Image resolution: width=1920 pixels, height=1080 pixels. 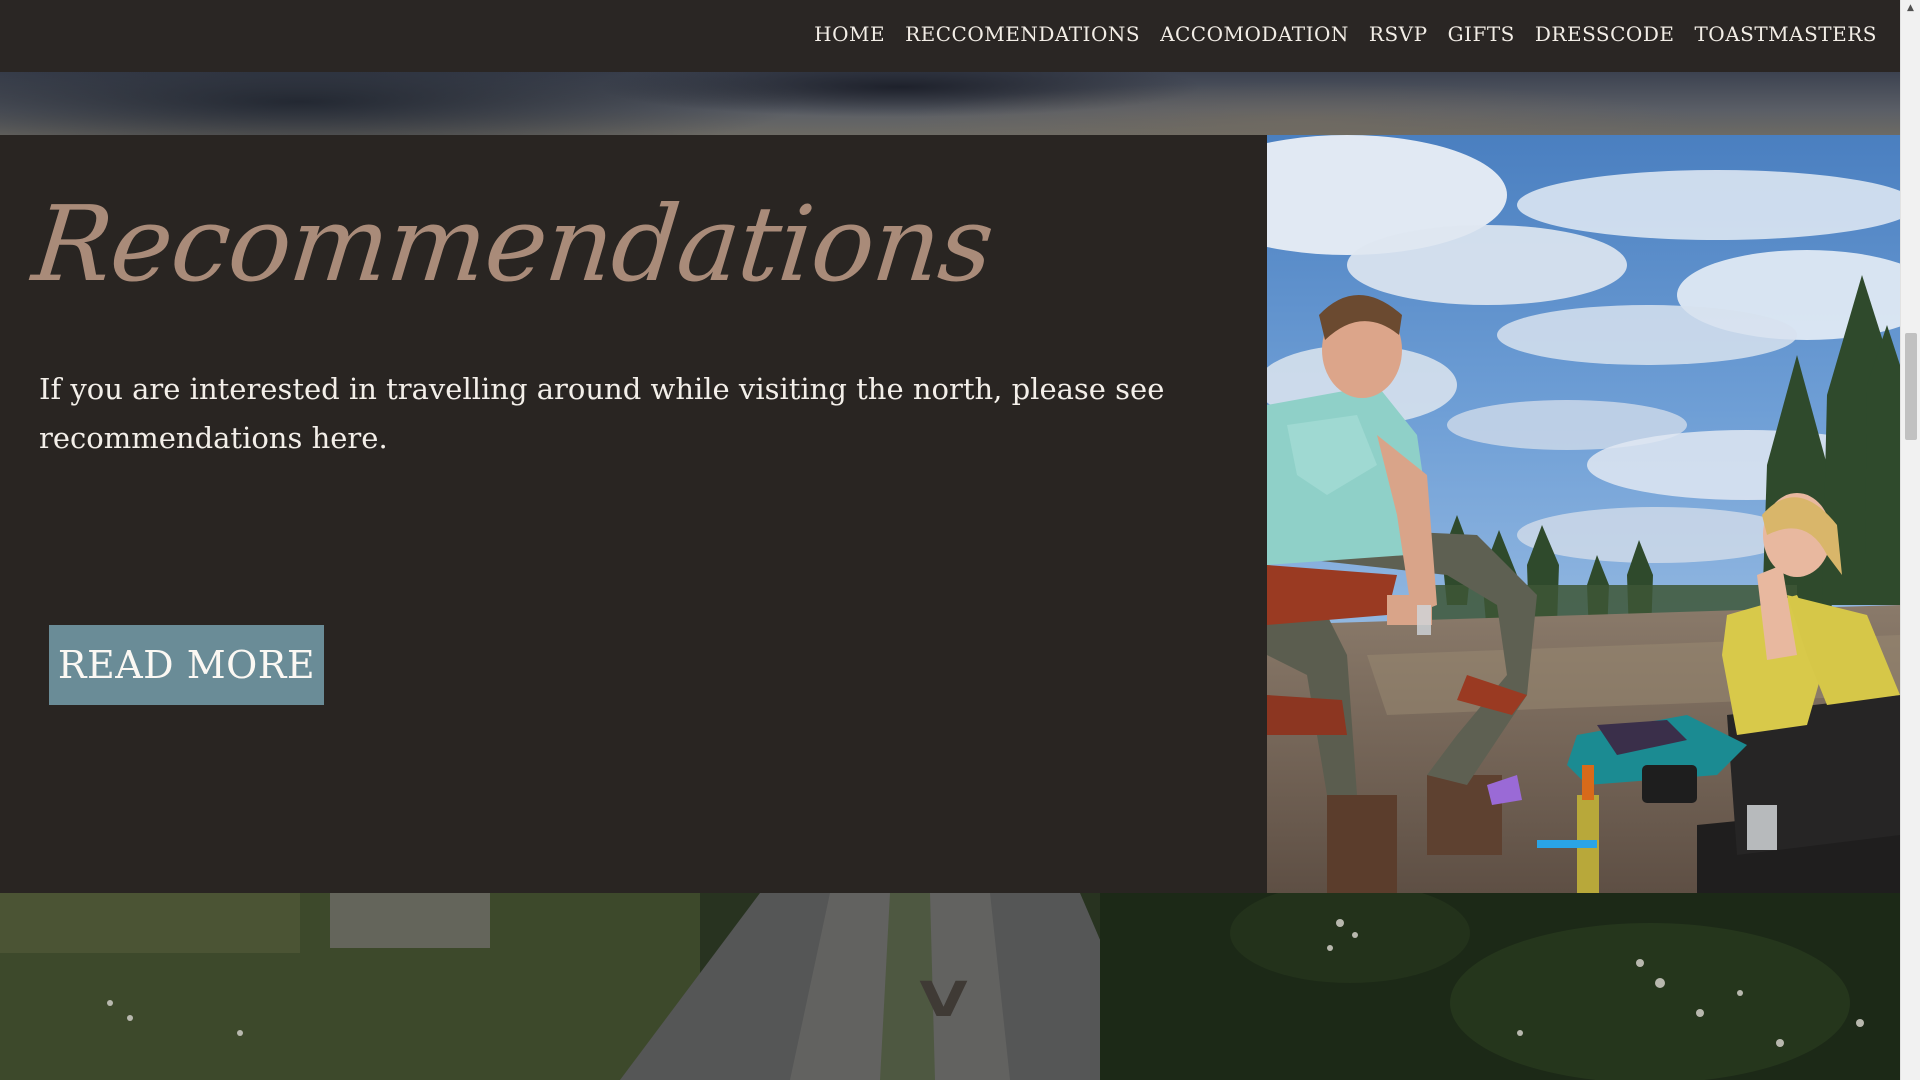 I want to click on nav-item-accommodation: ACCOMODATION, so click(x=1254, y=34).